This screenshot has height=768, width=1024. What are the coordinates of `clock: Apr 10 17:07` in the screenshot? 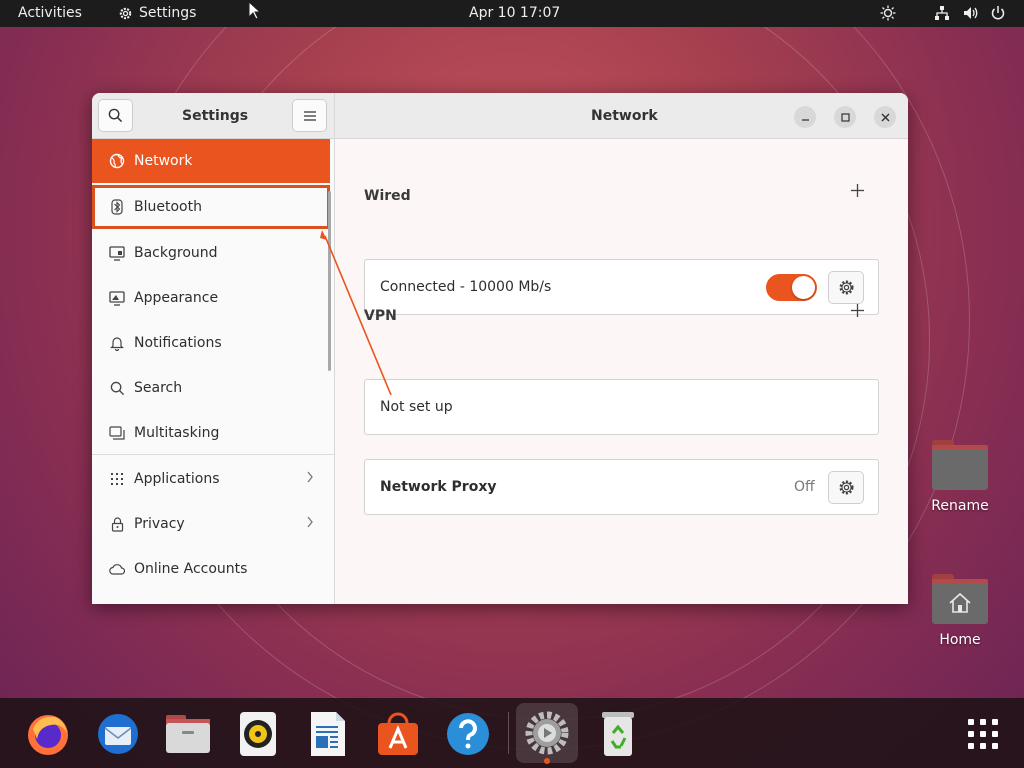 It's located at (514, 13).